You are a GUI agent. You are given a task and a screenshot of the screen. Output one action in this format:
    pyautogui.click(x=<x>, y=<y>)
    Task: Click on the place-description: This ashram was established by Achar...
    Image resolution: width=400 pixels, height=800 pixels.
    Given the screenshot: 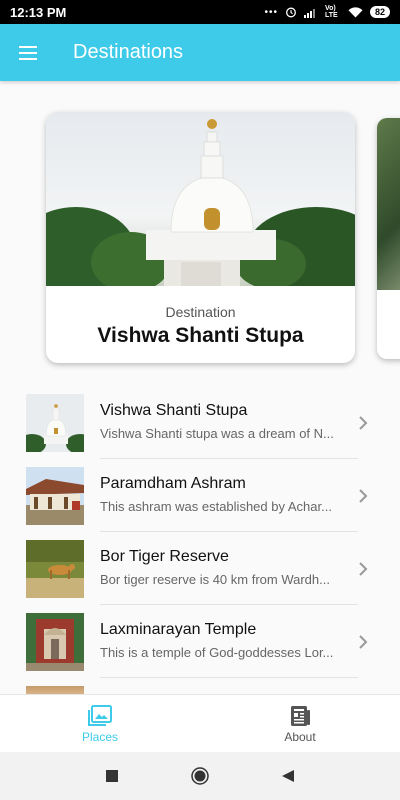 What is the action you would take?
    pyautogui.click(x=216, y=506)
    